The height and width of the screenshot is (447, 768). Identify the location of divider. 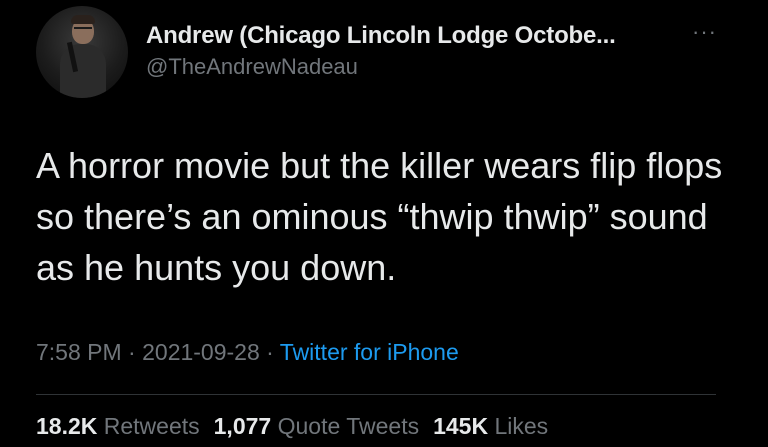
(376, 394).